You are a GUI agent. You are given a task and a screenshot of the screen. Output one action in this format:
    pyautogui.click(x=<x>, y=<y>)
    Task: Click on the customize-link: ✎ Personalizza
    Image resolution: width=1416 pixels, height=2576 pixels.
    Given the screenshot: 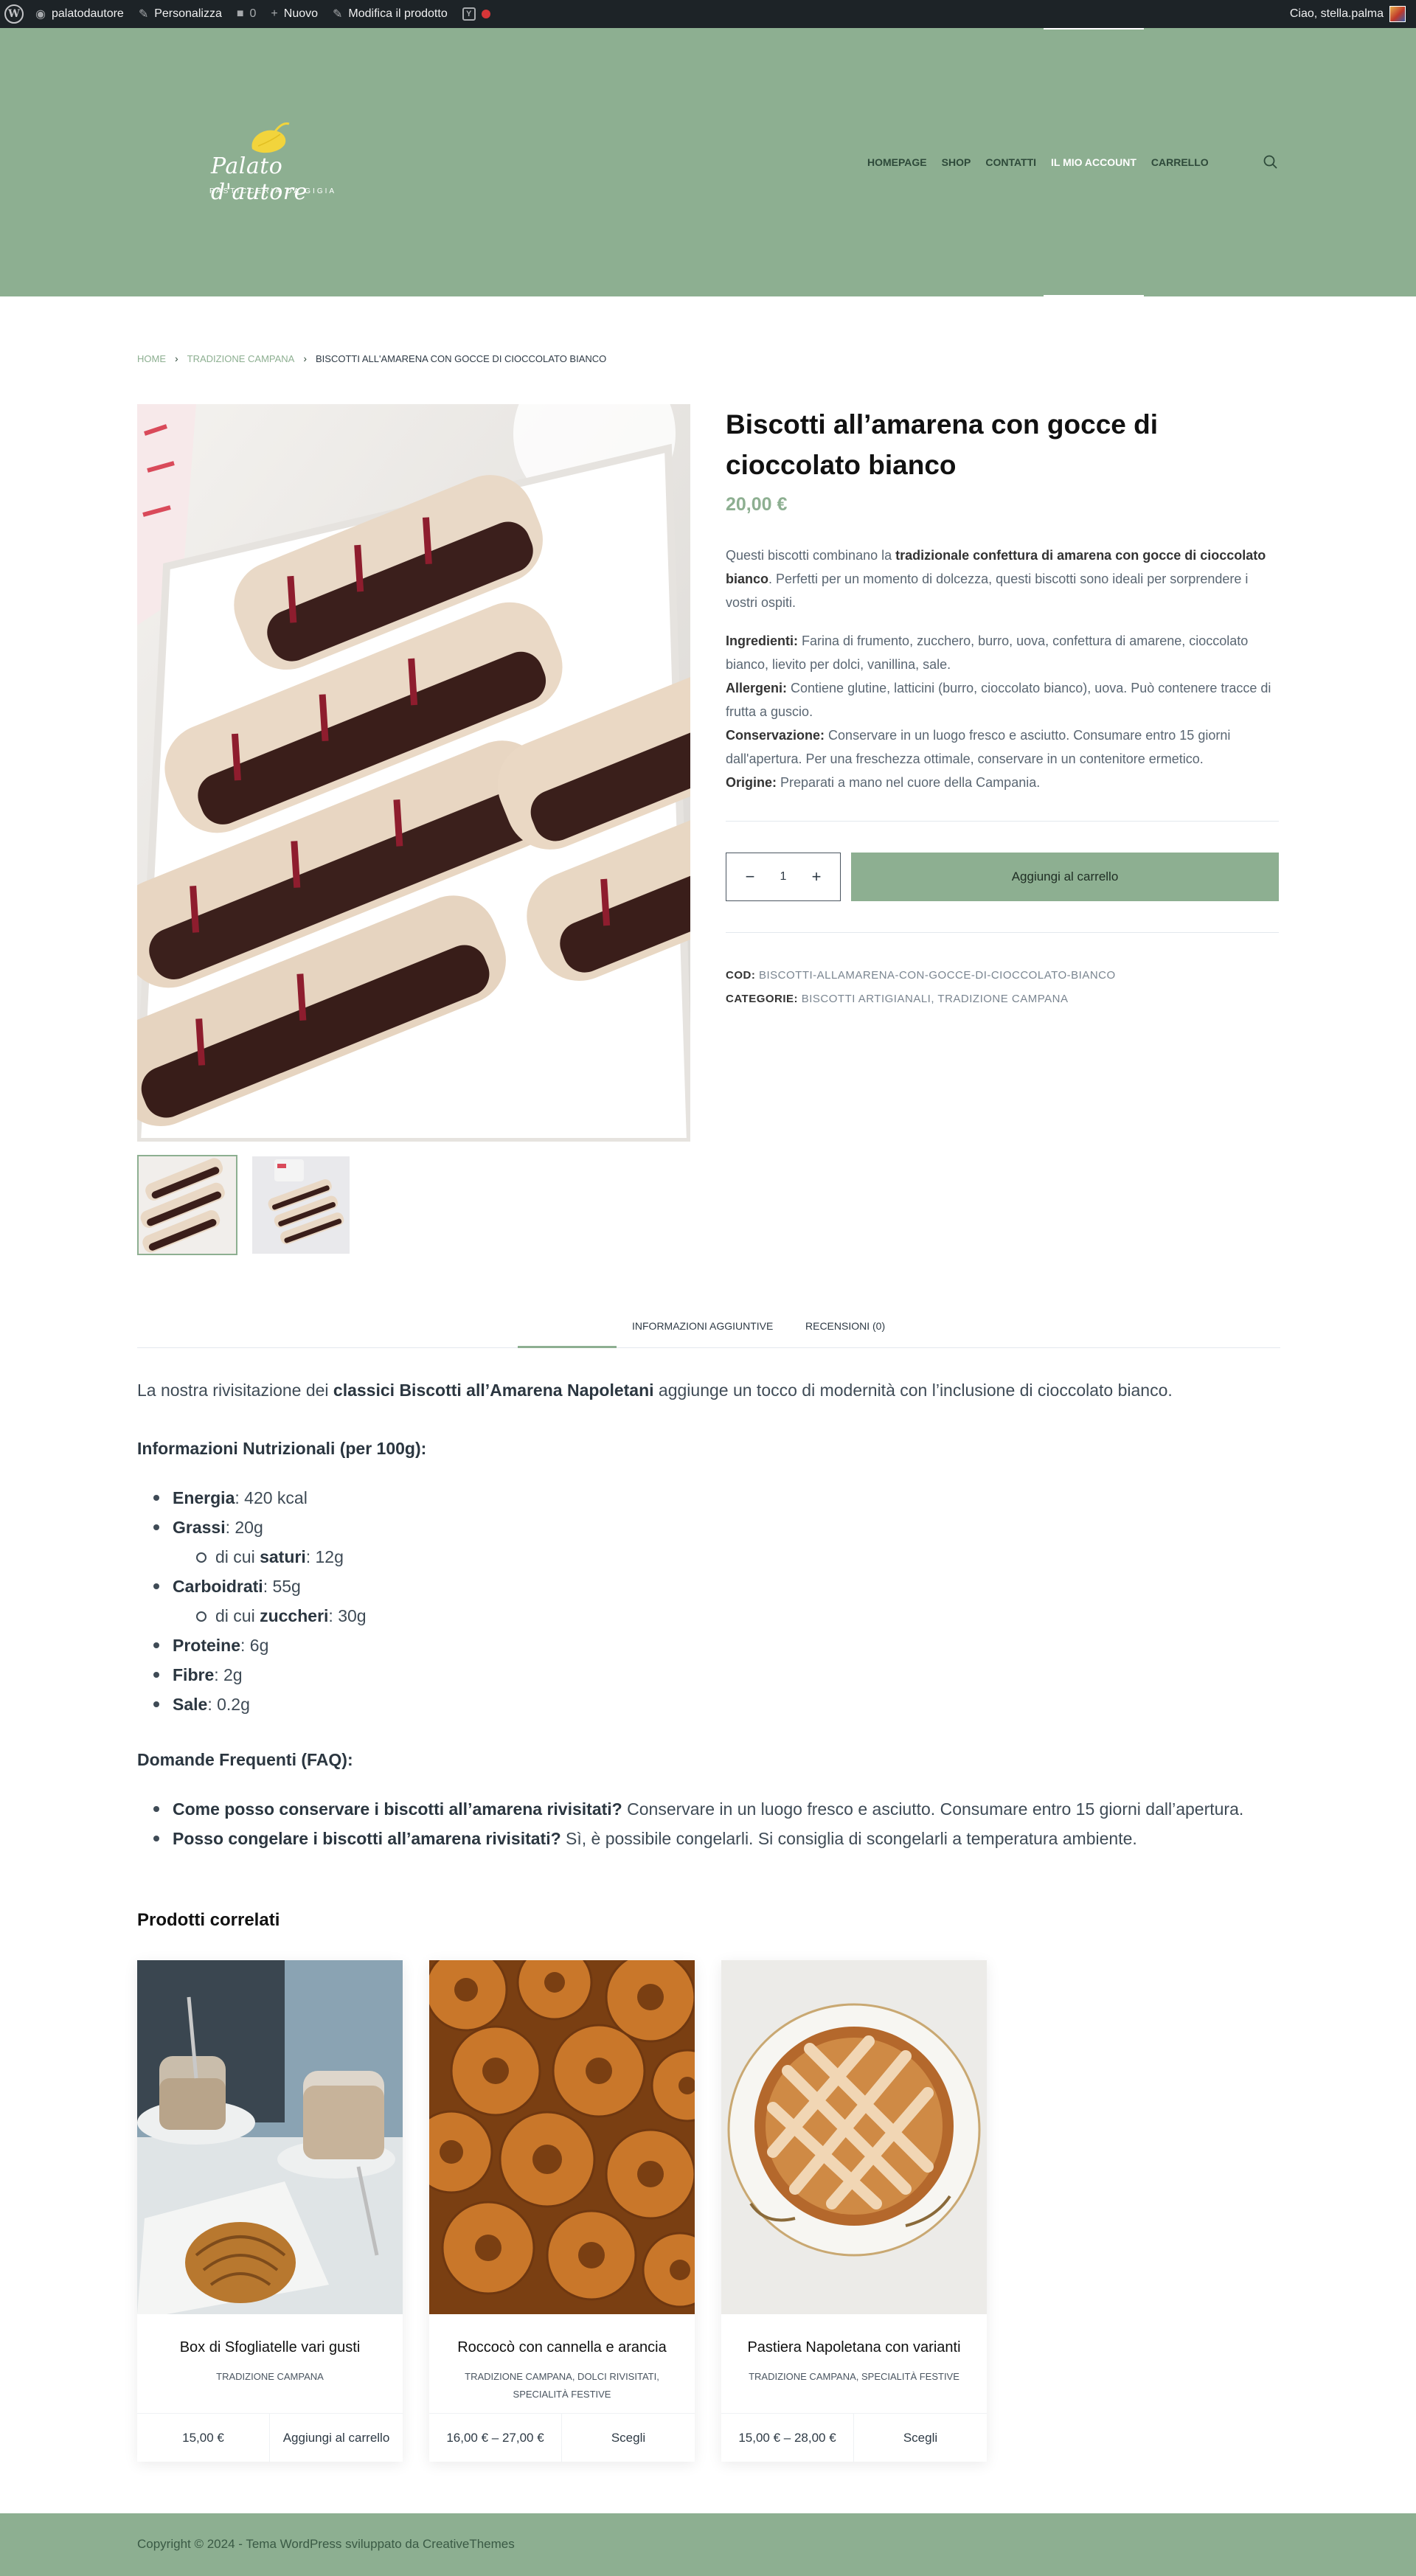 What is the action you would take?
    pyautogui.click(x=180, y=14)
    